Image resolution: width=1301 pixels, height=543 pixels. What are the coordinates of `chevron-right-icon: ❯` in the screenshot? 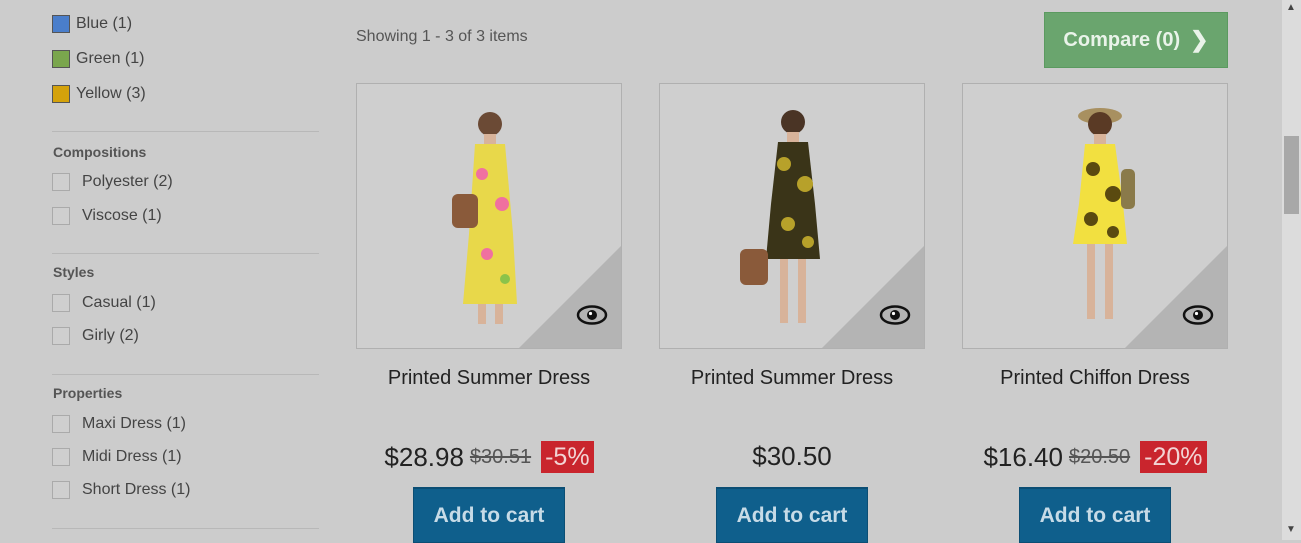 It's located at (1199, 39).